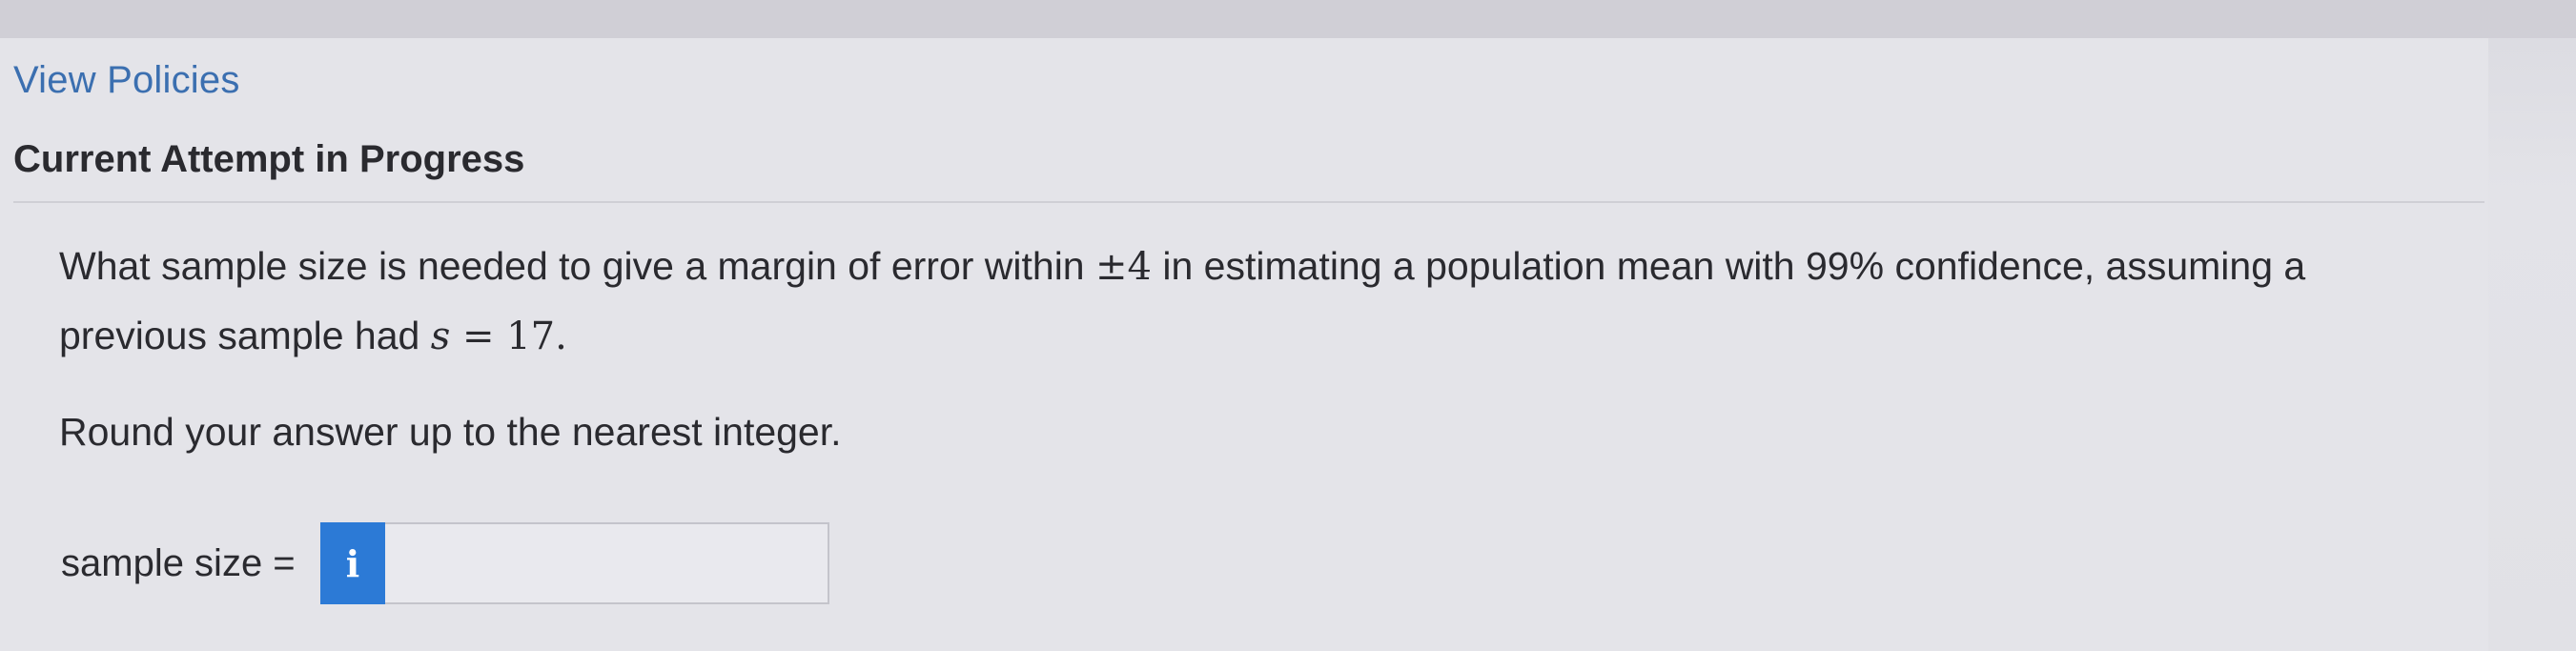  I want to click on sample-size-label: sample size =, so click(179, 563).